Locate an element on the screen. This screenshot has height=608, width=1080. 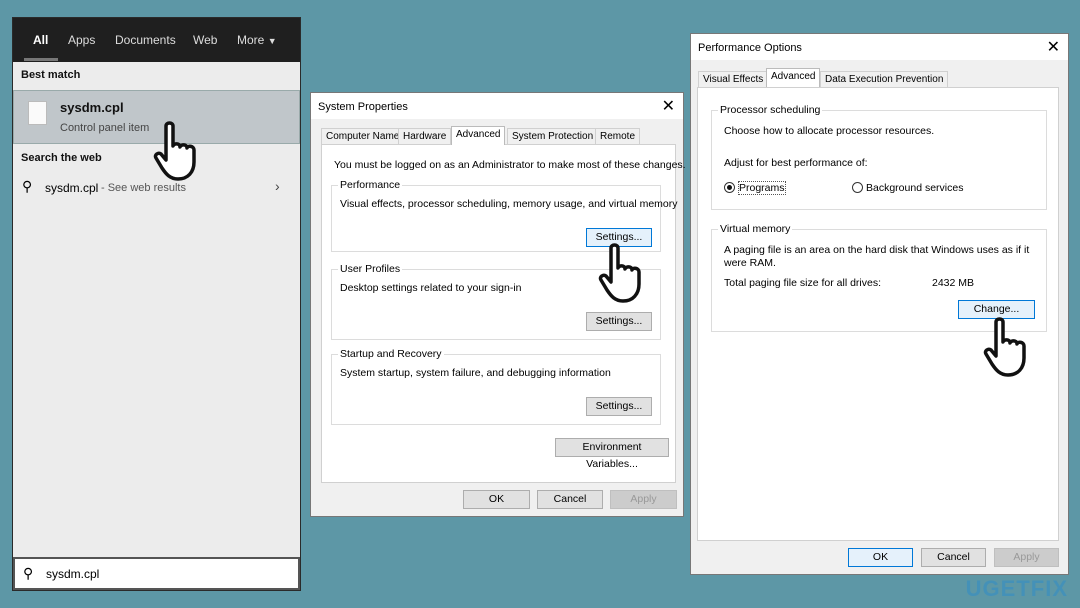
group-label: Startup and Recovery is located at coordinates (391, 354).